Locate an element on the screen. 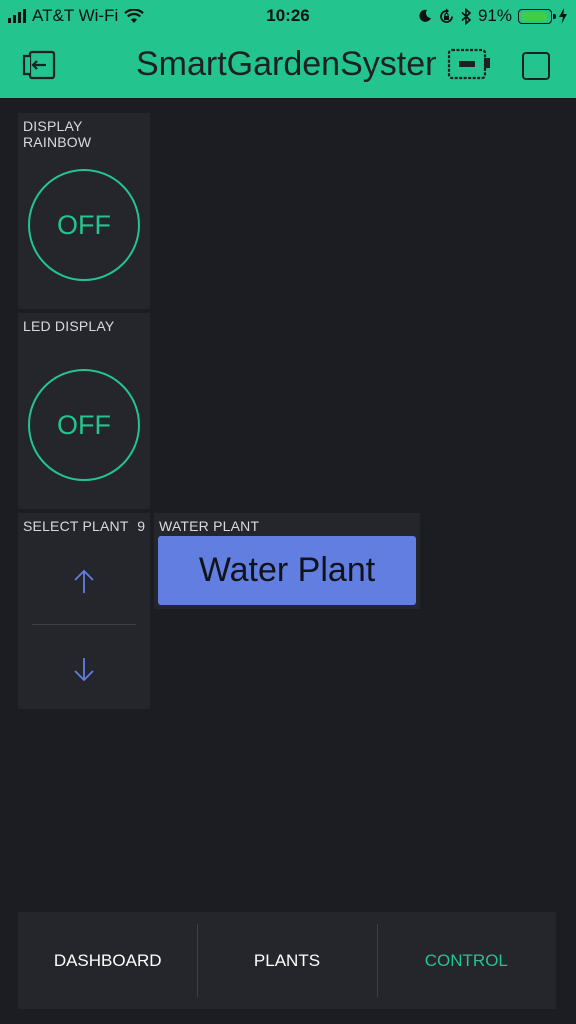  back-arrow-icon is located at coordinates (39, 65).